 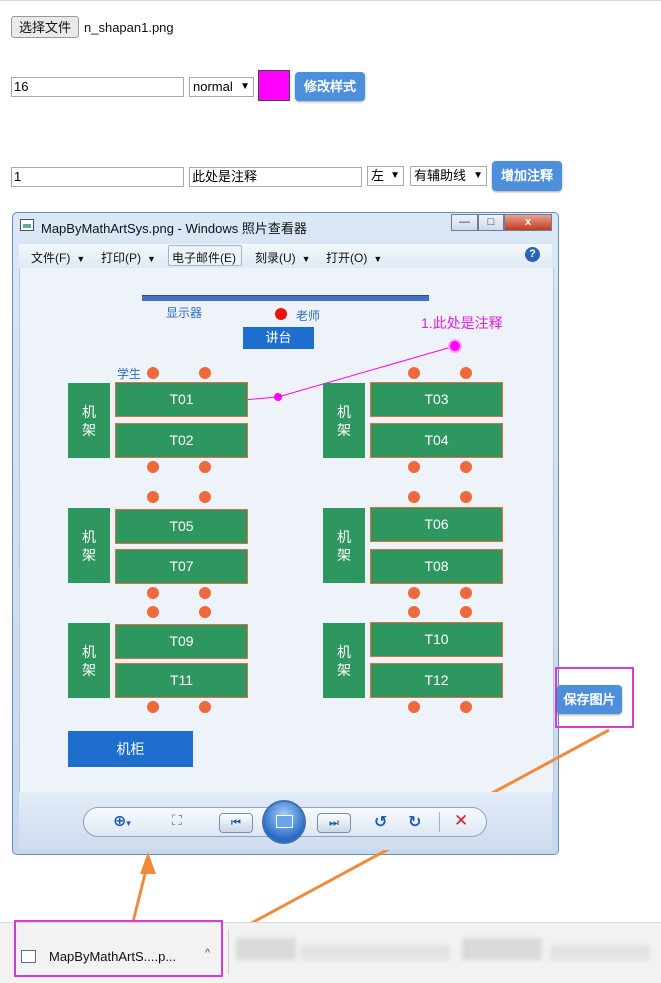 I want to click on rotate-left-icon: ↺, so click(x=380, y=822).